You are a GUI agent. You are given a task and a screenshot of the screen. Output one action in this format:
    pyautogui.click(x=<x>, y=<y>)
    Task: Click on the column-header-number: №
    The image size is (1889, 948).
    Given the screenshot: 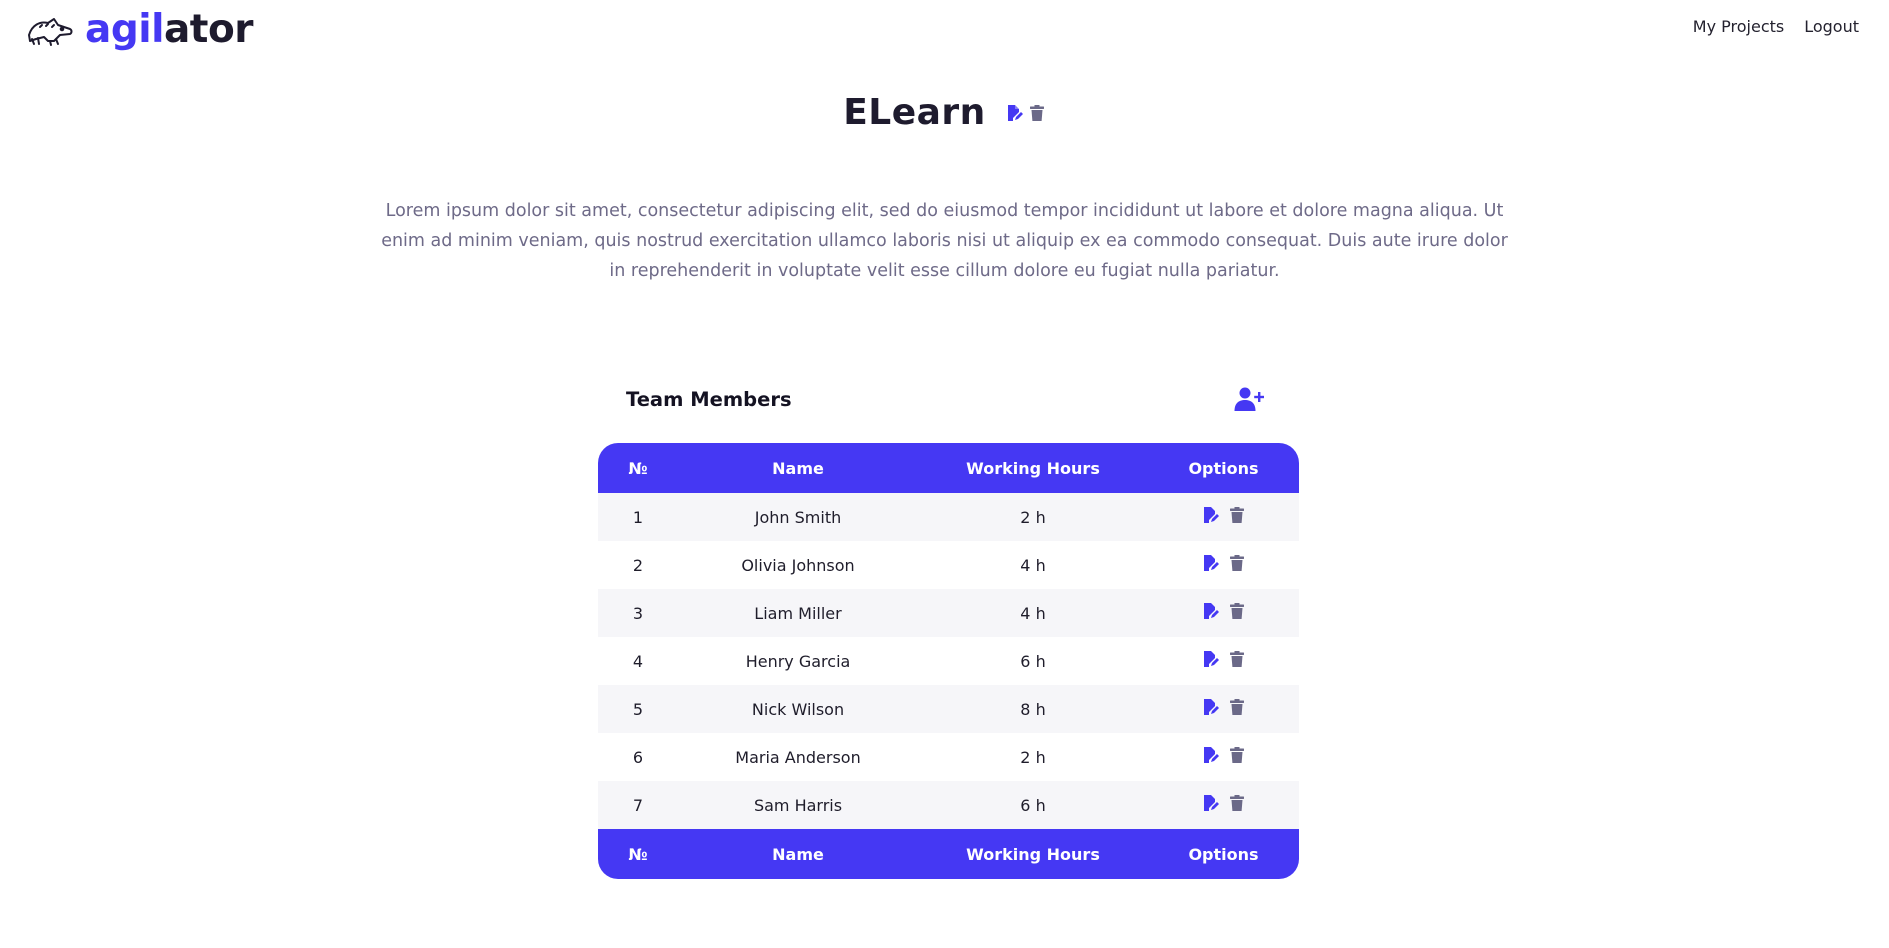 What is the action you would take?
    pyautogui.click(x=638, y=468)
    